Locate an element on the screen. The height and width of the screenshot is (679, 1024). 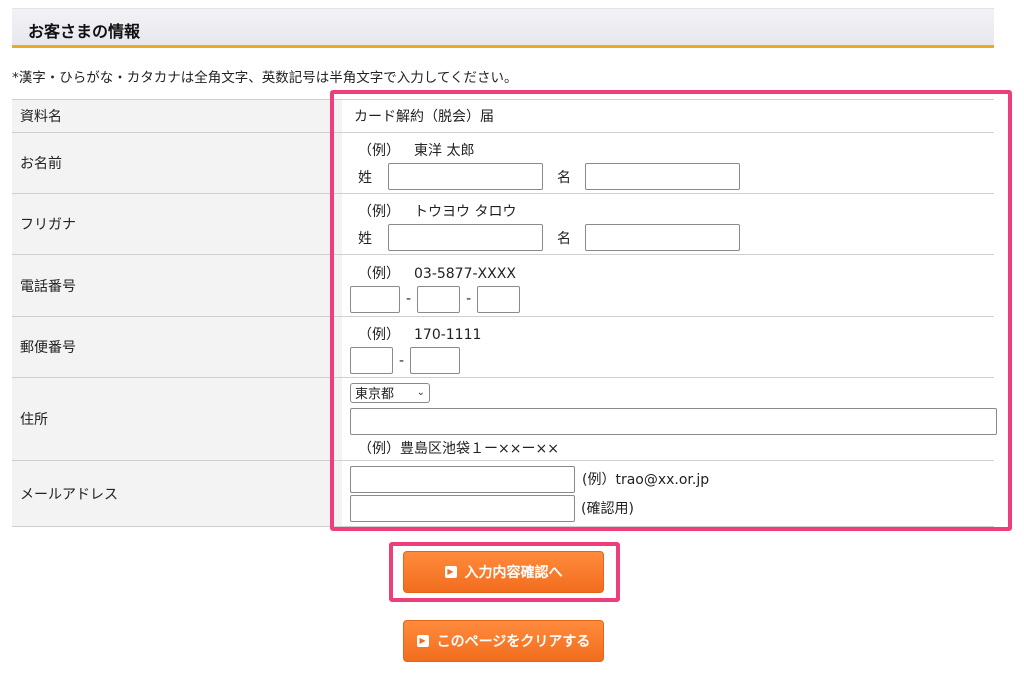
furigana-inputs: 姓 名 is located at coordinates (676, 237).